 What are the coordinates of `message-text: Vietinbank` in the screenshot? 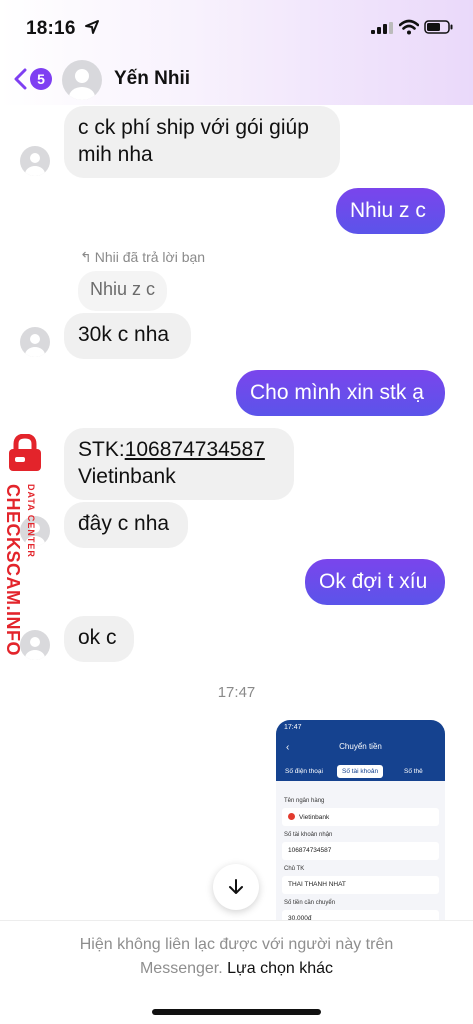 It's located at (127, 476).